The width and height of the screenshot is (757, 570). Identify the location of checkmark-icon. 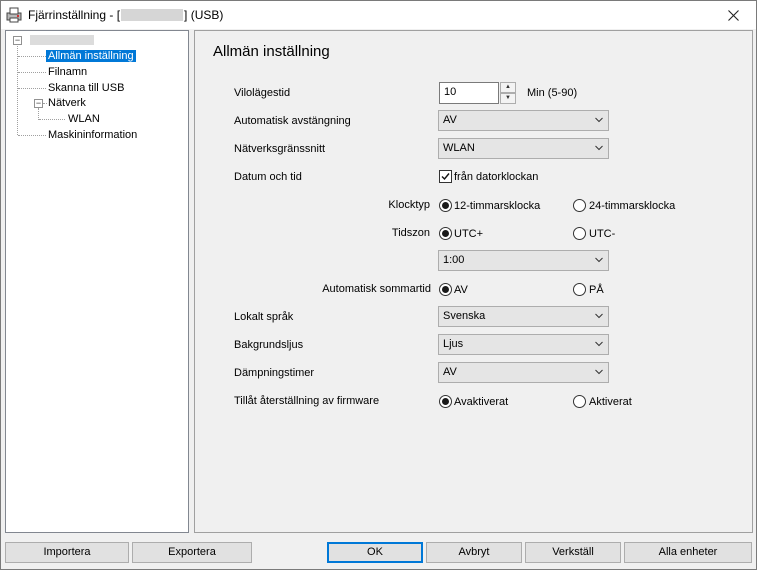
(445, 177).